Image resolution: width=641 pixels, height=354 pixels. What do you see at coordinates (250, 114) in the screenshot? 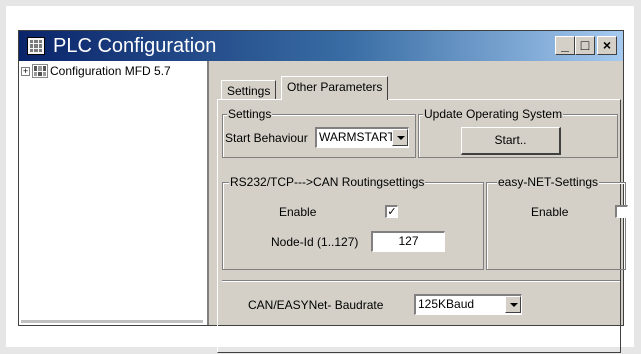
I see `settings-group-title: Settings` at bounding box center [250, 114].